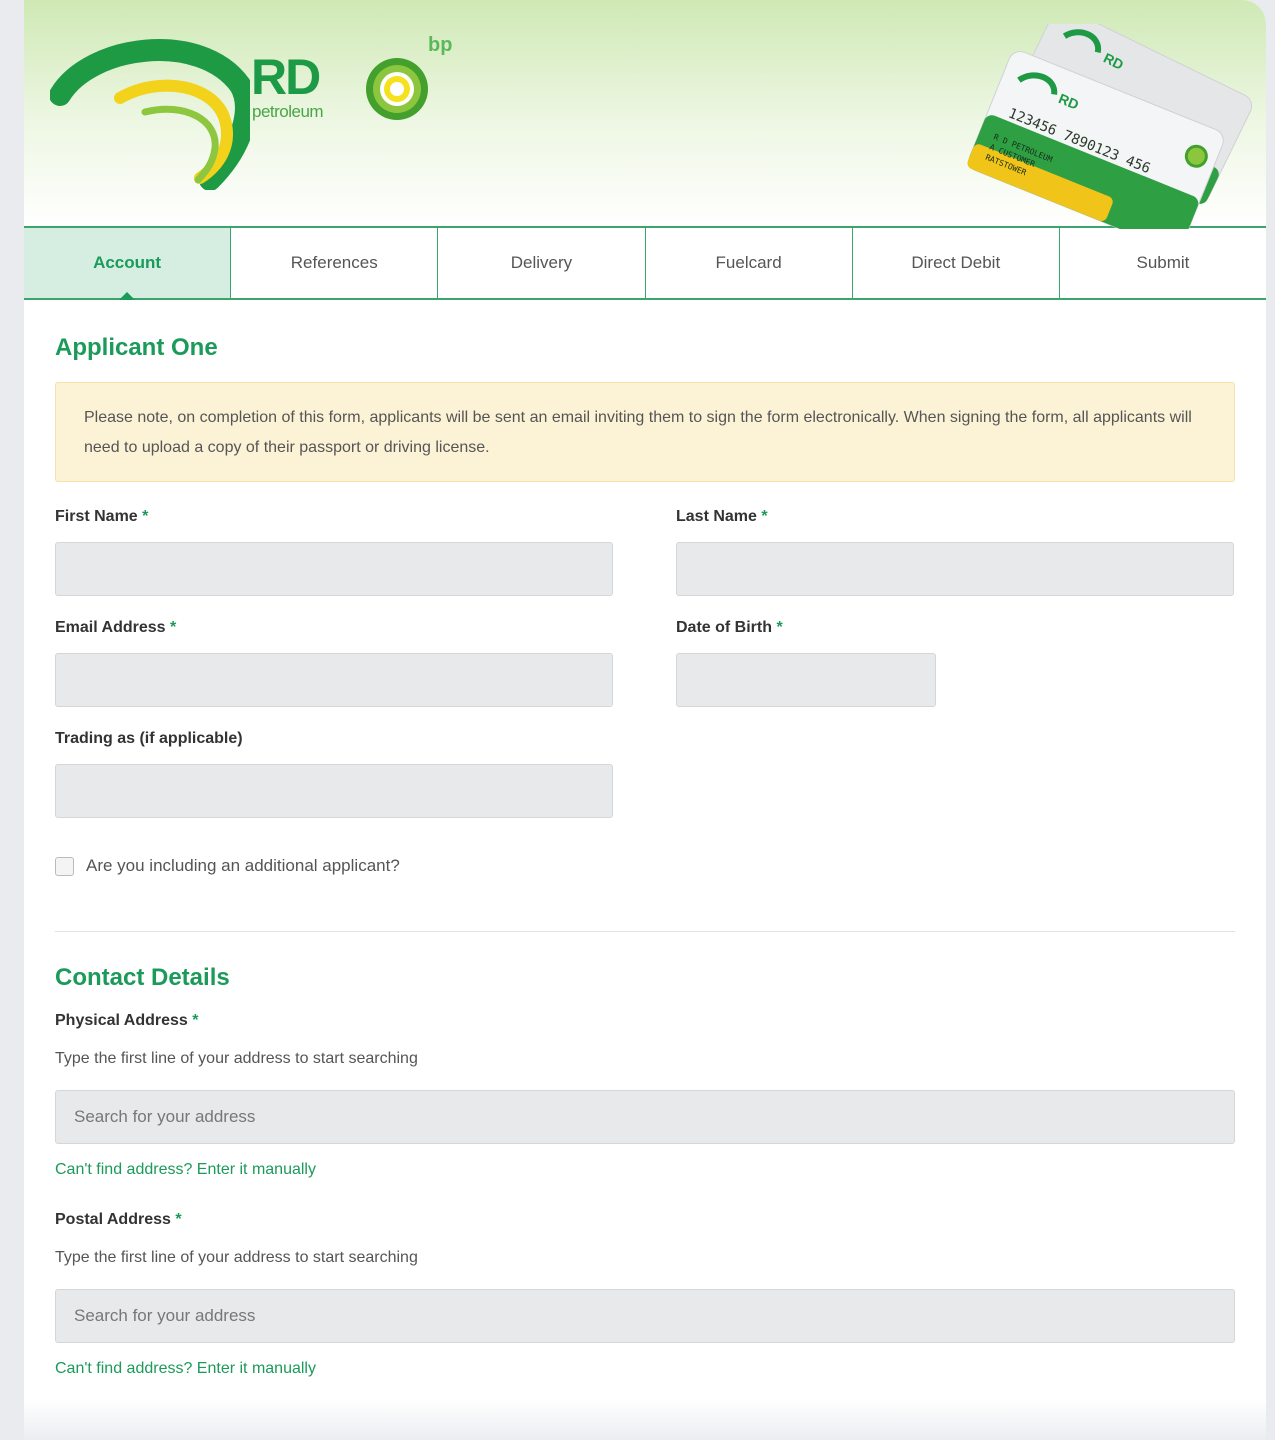  Describe the element at coordinates (645, 552) in the screenshot. I see `name-row: First Name * Last Name *` at that location.